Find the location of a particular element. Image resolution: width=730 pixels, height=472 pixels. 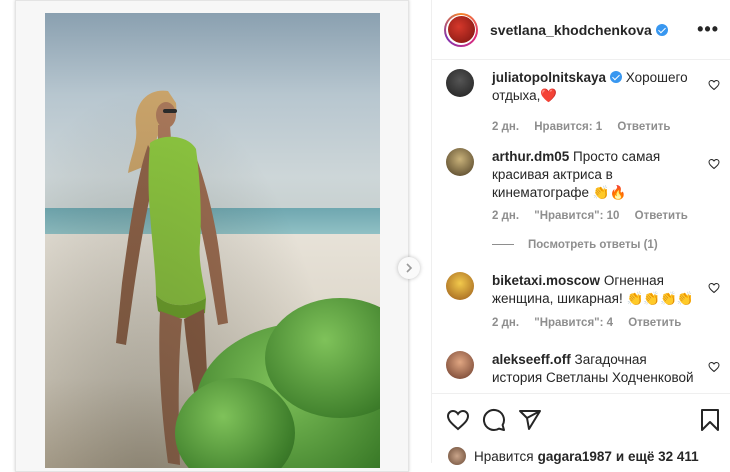

heart-icon is located at coordinates (458, 420).